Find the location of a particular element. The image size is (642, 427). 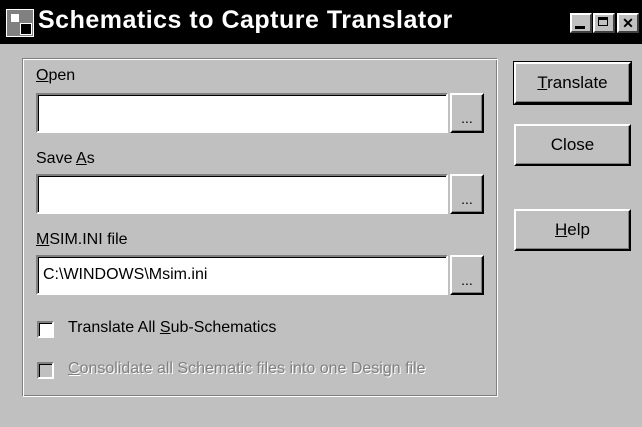

consolidate-label-mnemonic: C is located at coordinates (74, 368).